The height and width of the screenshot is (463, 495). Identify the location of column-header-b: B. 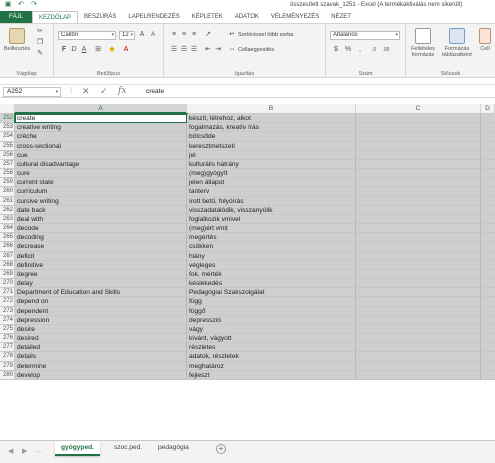
(271, 109).